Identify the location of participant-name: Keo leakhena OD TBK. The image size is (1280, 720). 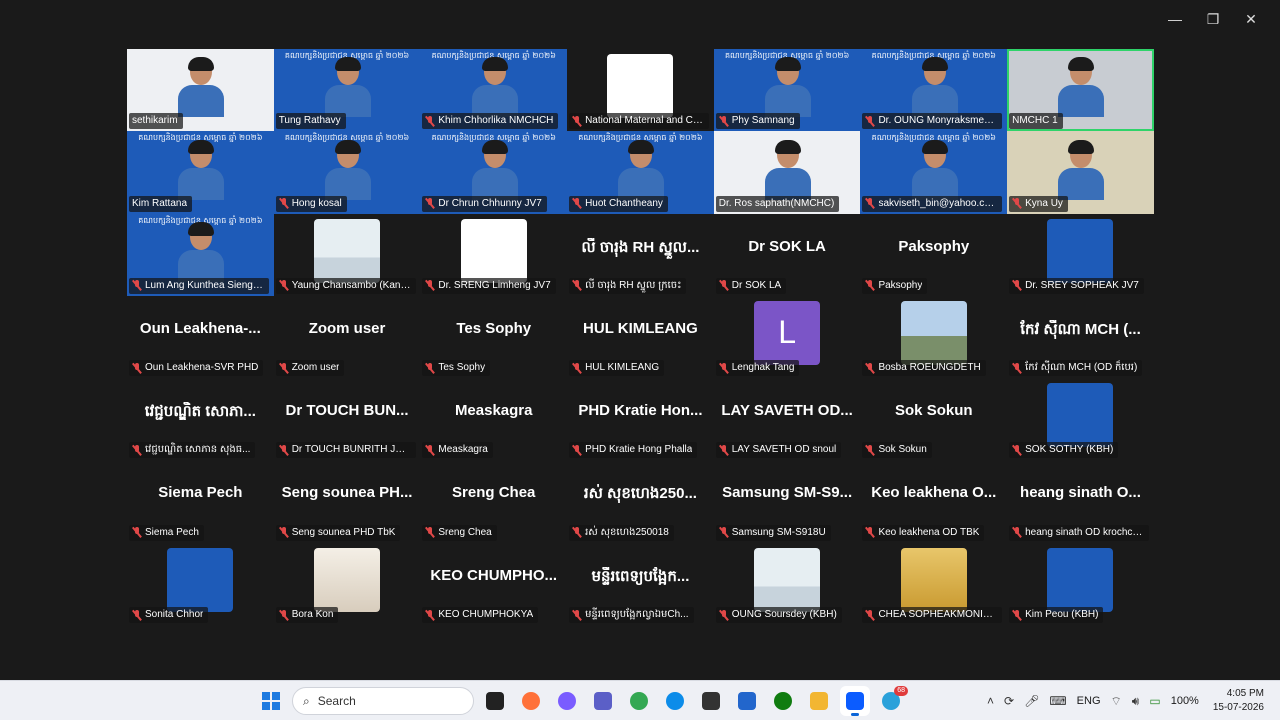
(929, 532).